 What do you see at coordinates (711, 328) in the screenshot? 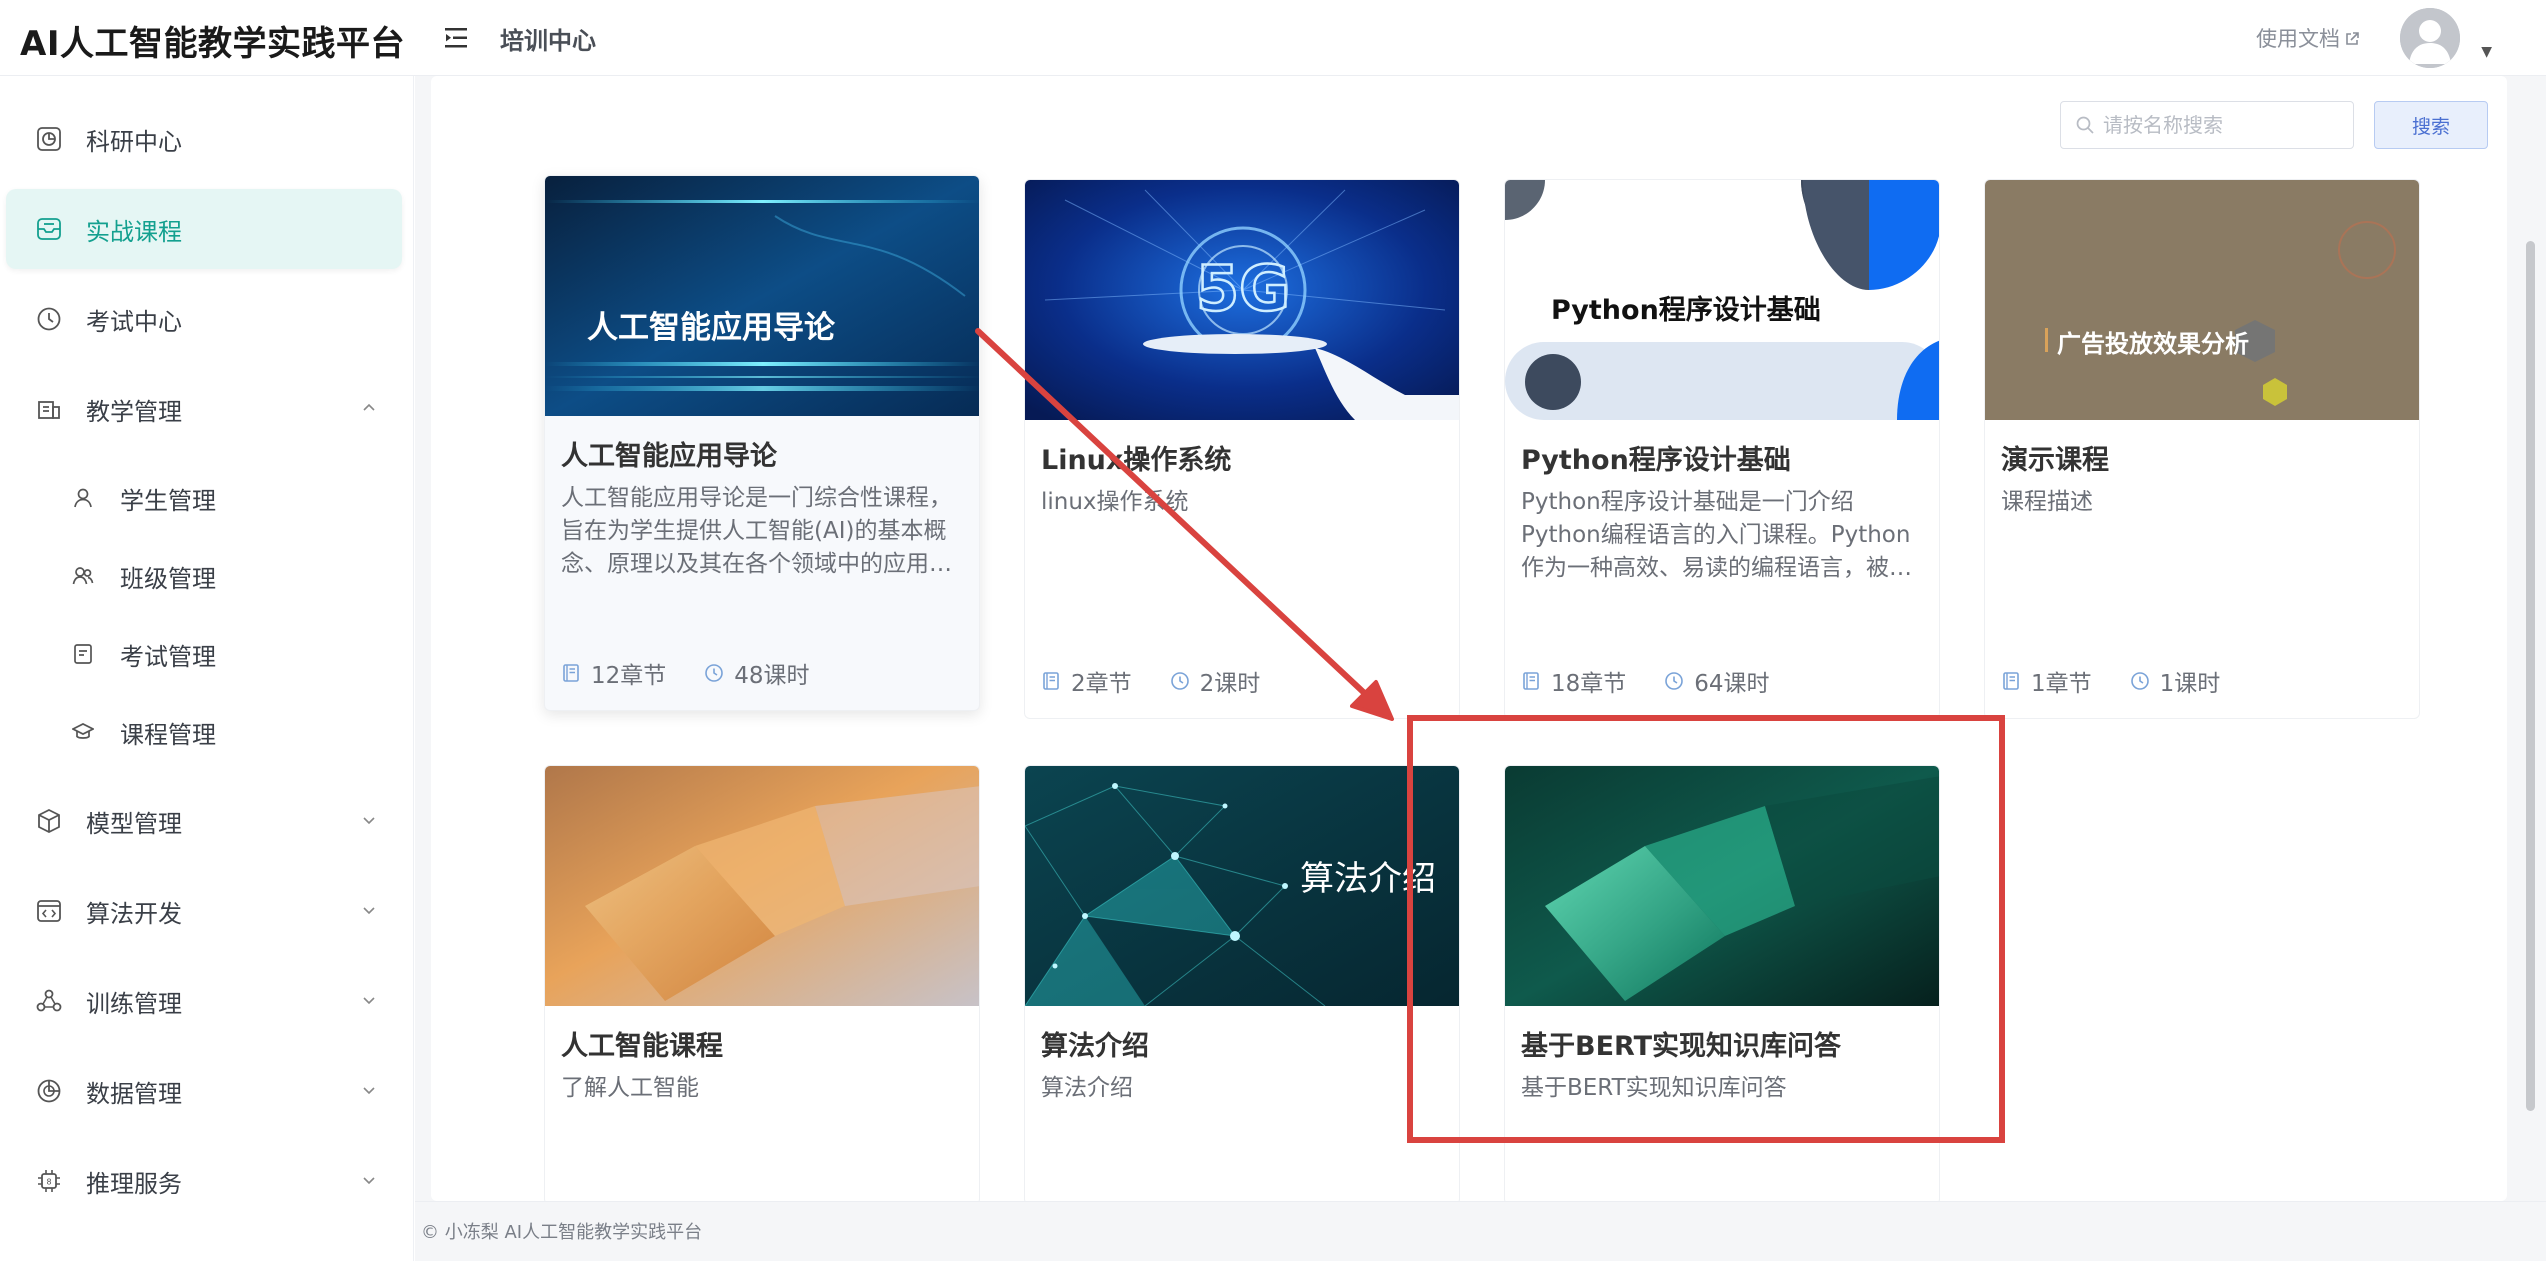
I see `cover-title: 人工智能应用导论` at bounding box center [711, 328].